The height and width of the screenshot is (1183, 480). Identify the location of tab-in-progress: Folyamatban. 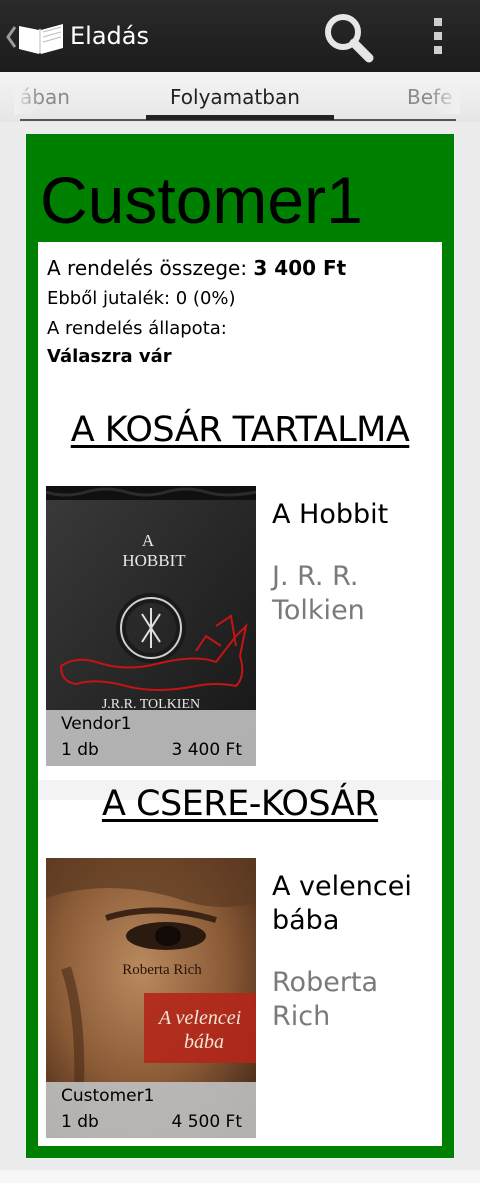
(235, 97).